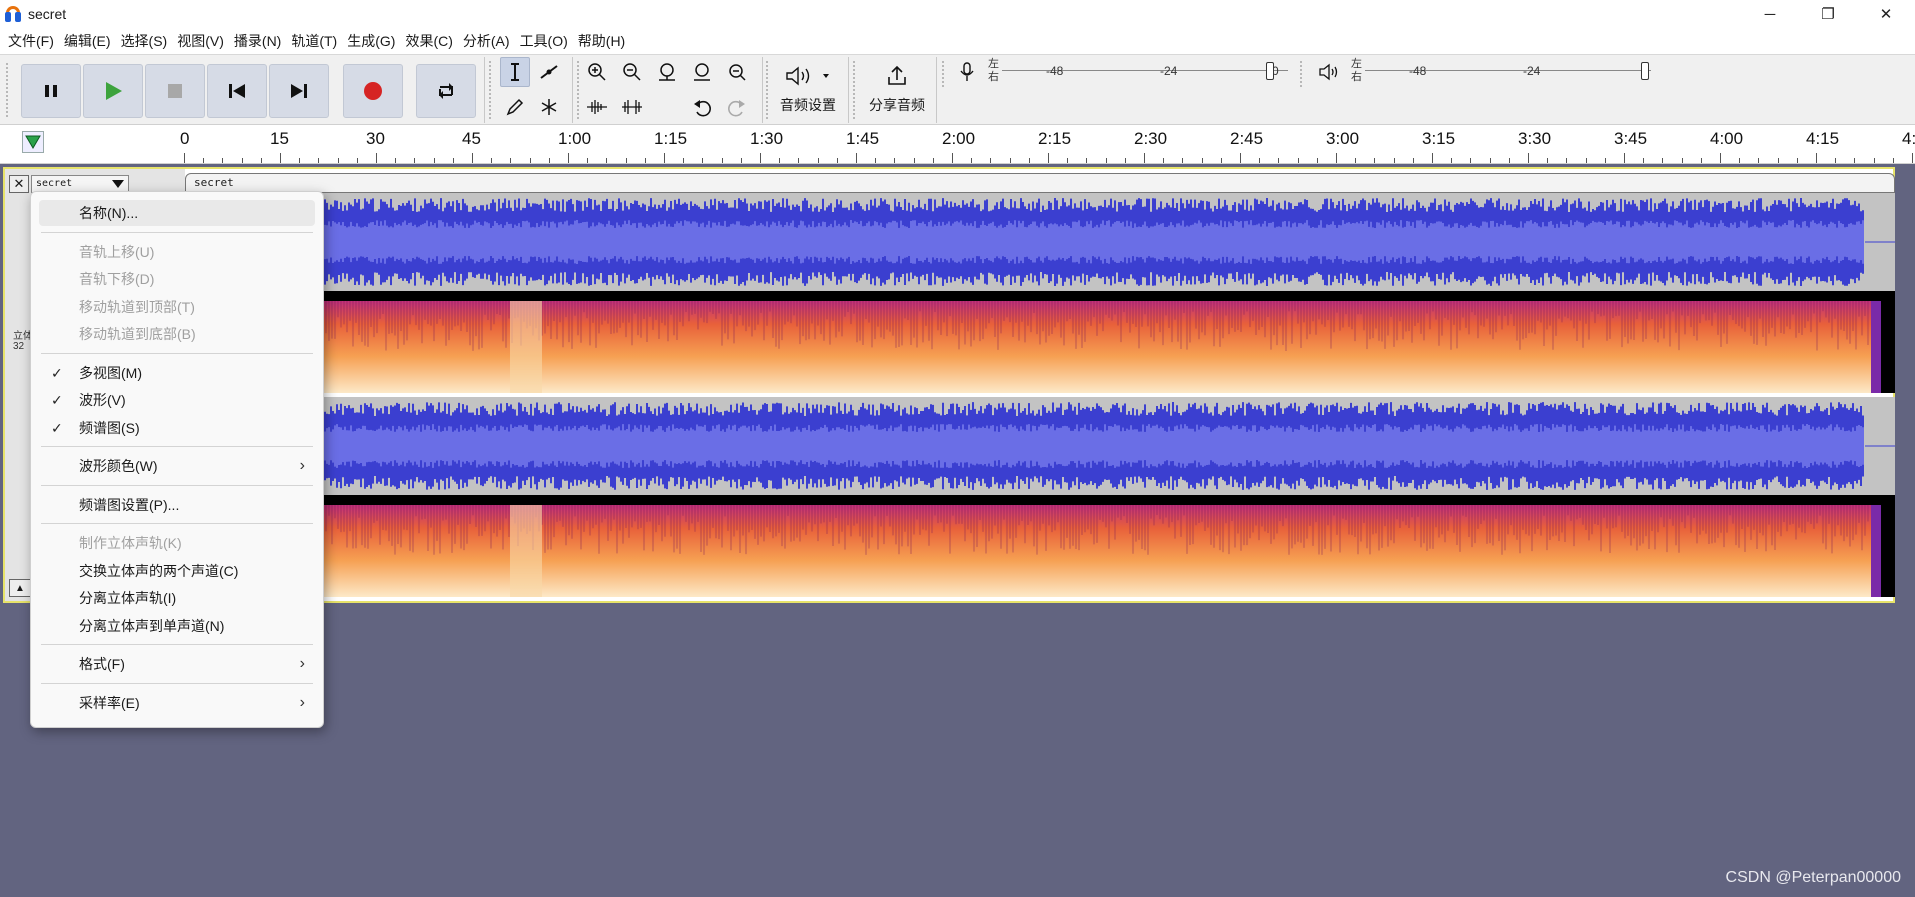 This screenshot has width=1915, height=897. What do you see at coordinates (200, 41) in the screenshot?
I see `menu-view: 视图(V)` at bounding box center [200, 41].